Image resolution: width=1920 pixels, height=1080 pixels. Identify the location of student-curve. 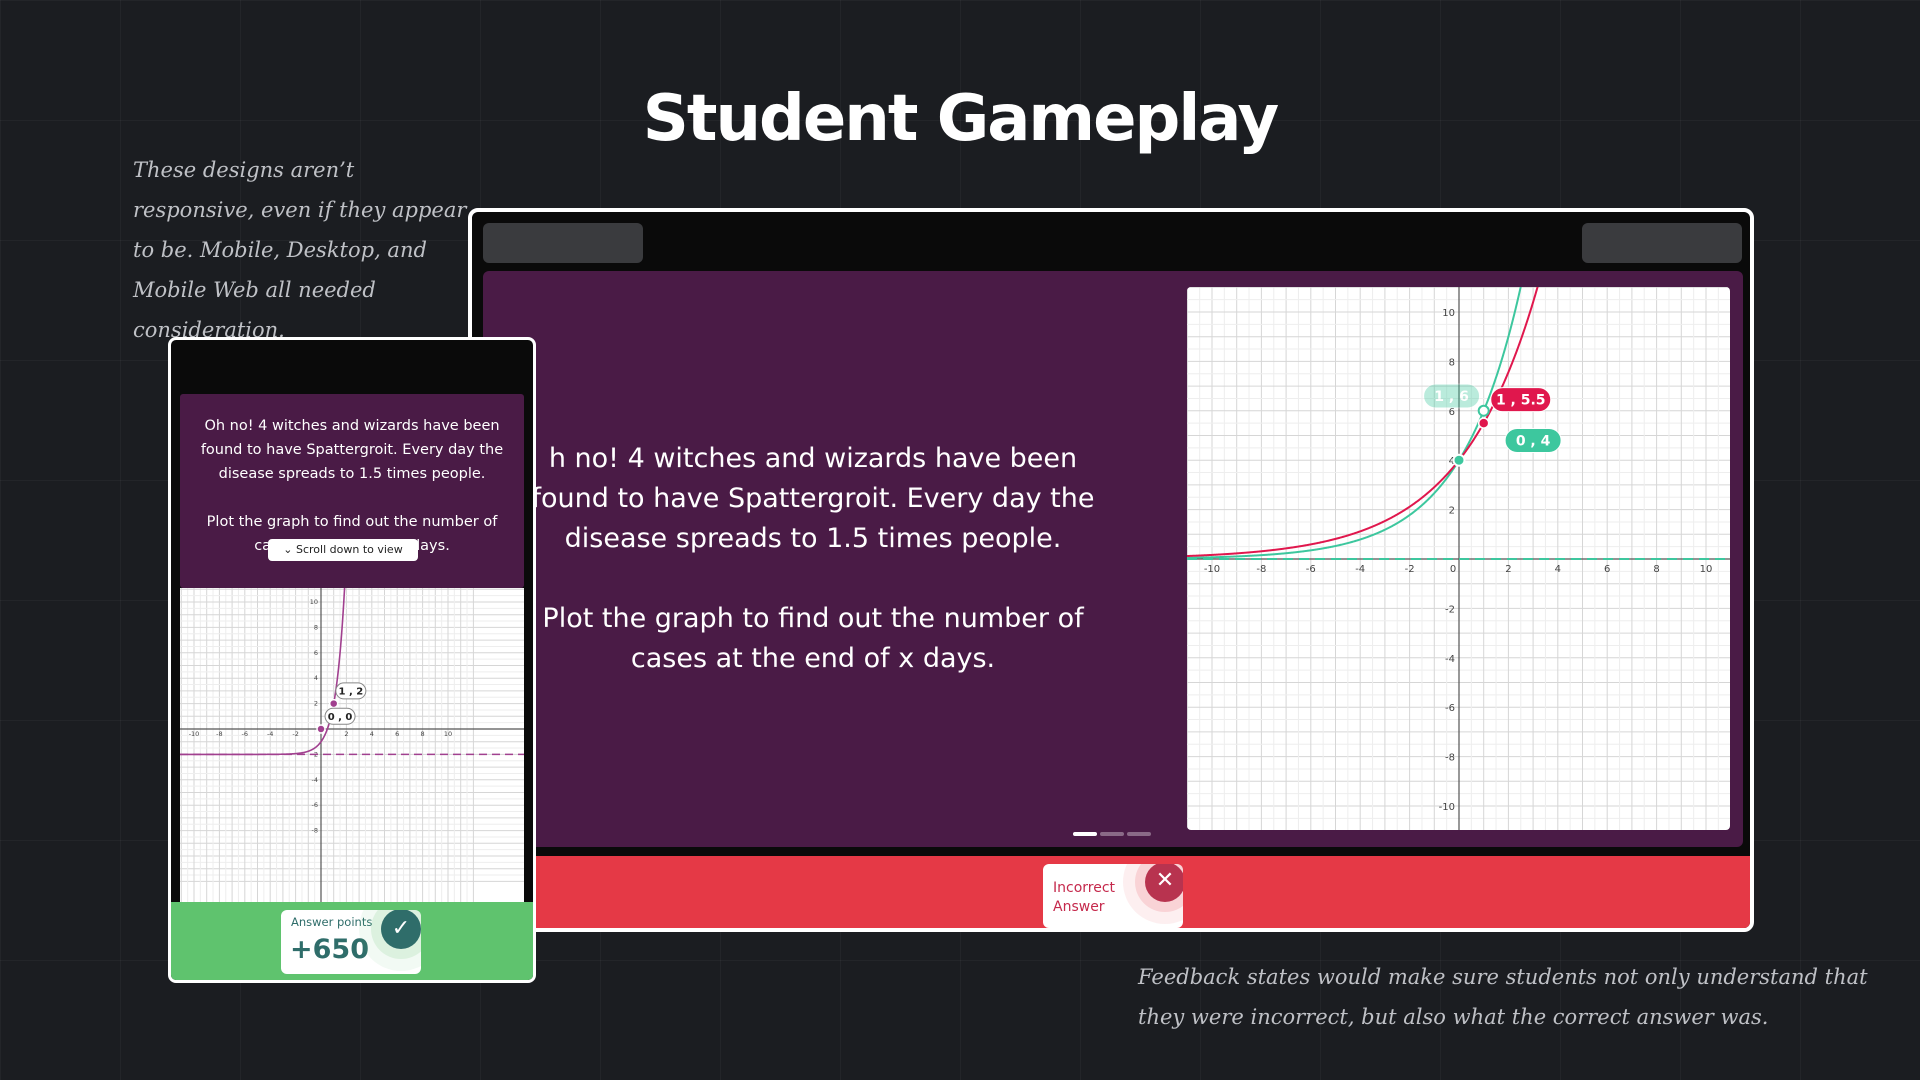
(1363, 422).